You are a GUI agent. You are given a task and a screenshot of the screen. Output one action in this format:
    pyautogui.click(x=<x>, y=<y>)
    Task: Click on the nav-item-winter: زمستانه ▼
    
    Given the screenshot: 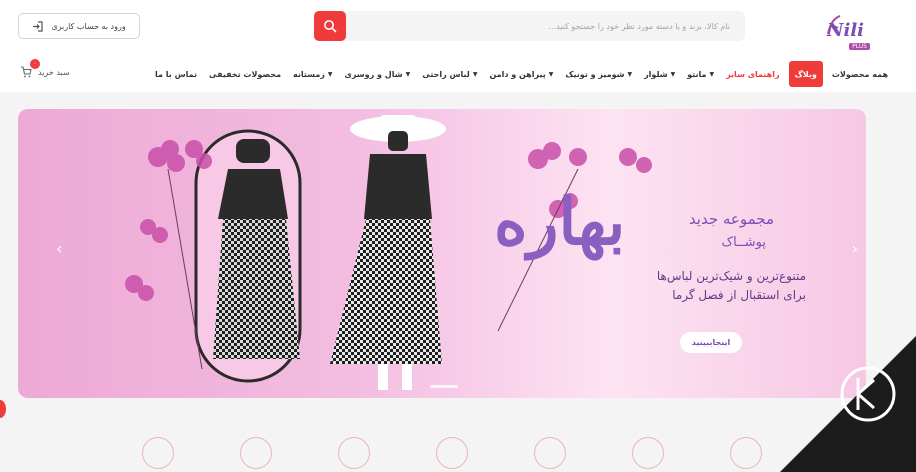 What is the action you would take?
    pyautogui.click(x=312, y=74)
    